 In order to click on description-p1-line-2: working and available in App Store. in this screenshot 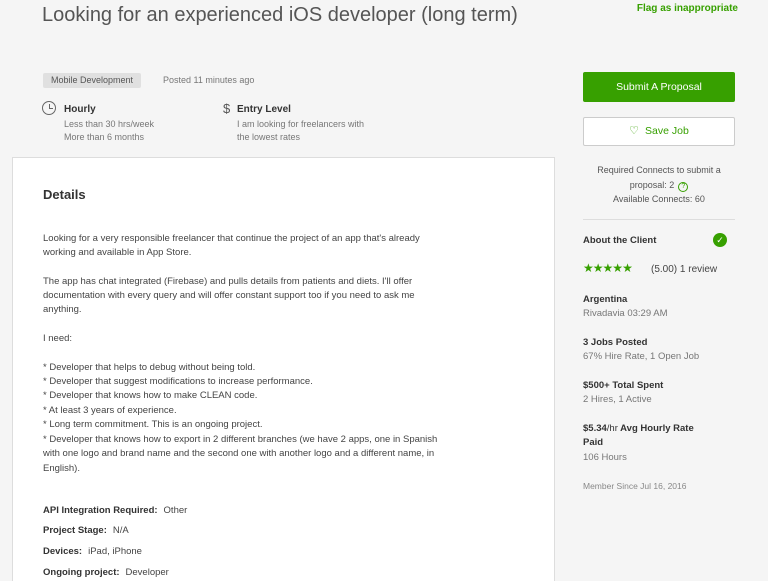, I will do `click(117, 252)`.